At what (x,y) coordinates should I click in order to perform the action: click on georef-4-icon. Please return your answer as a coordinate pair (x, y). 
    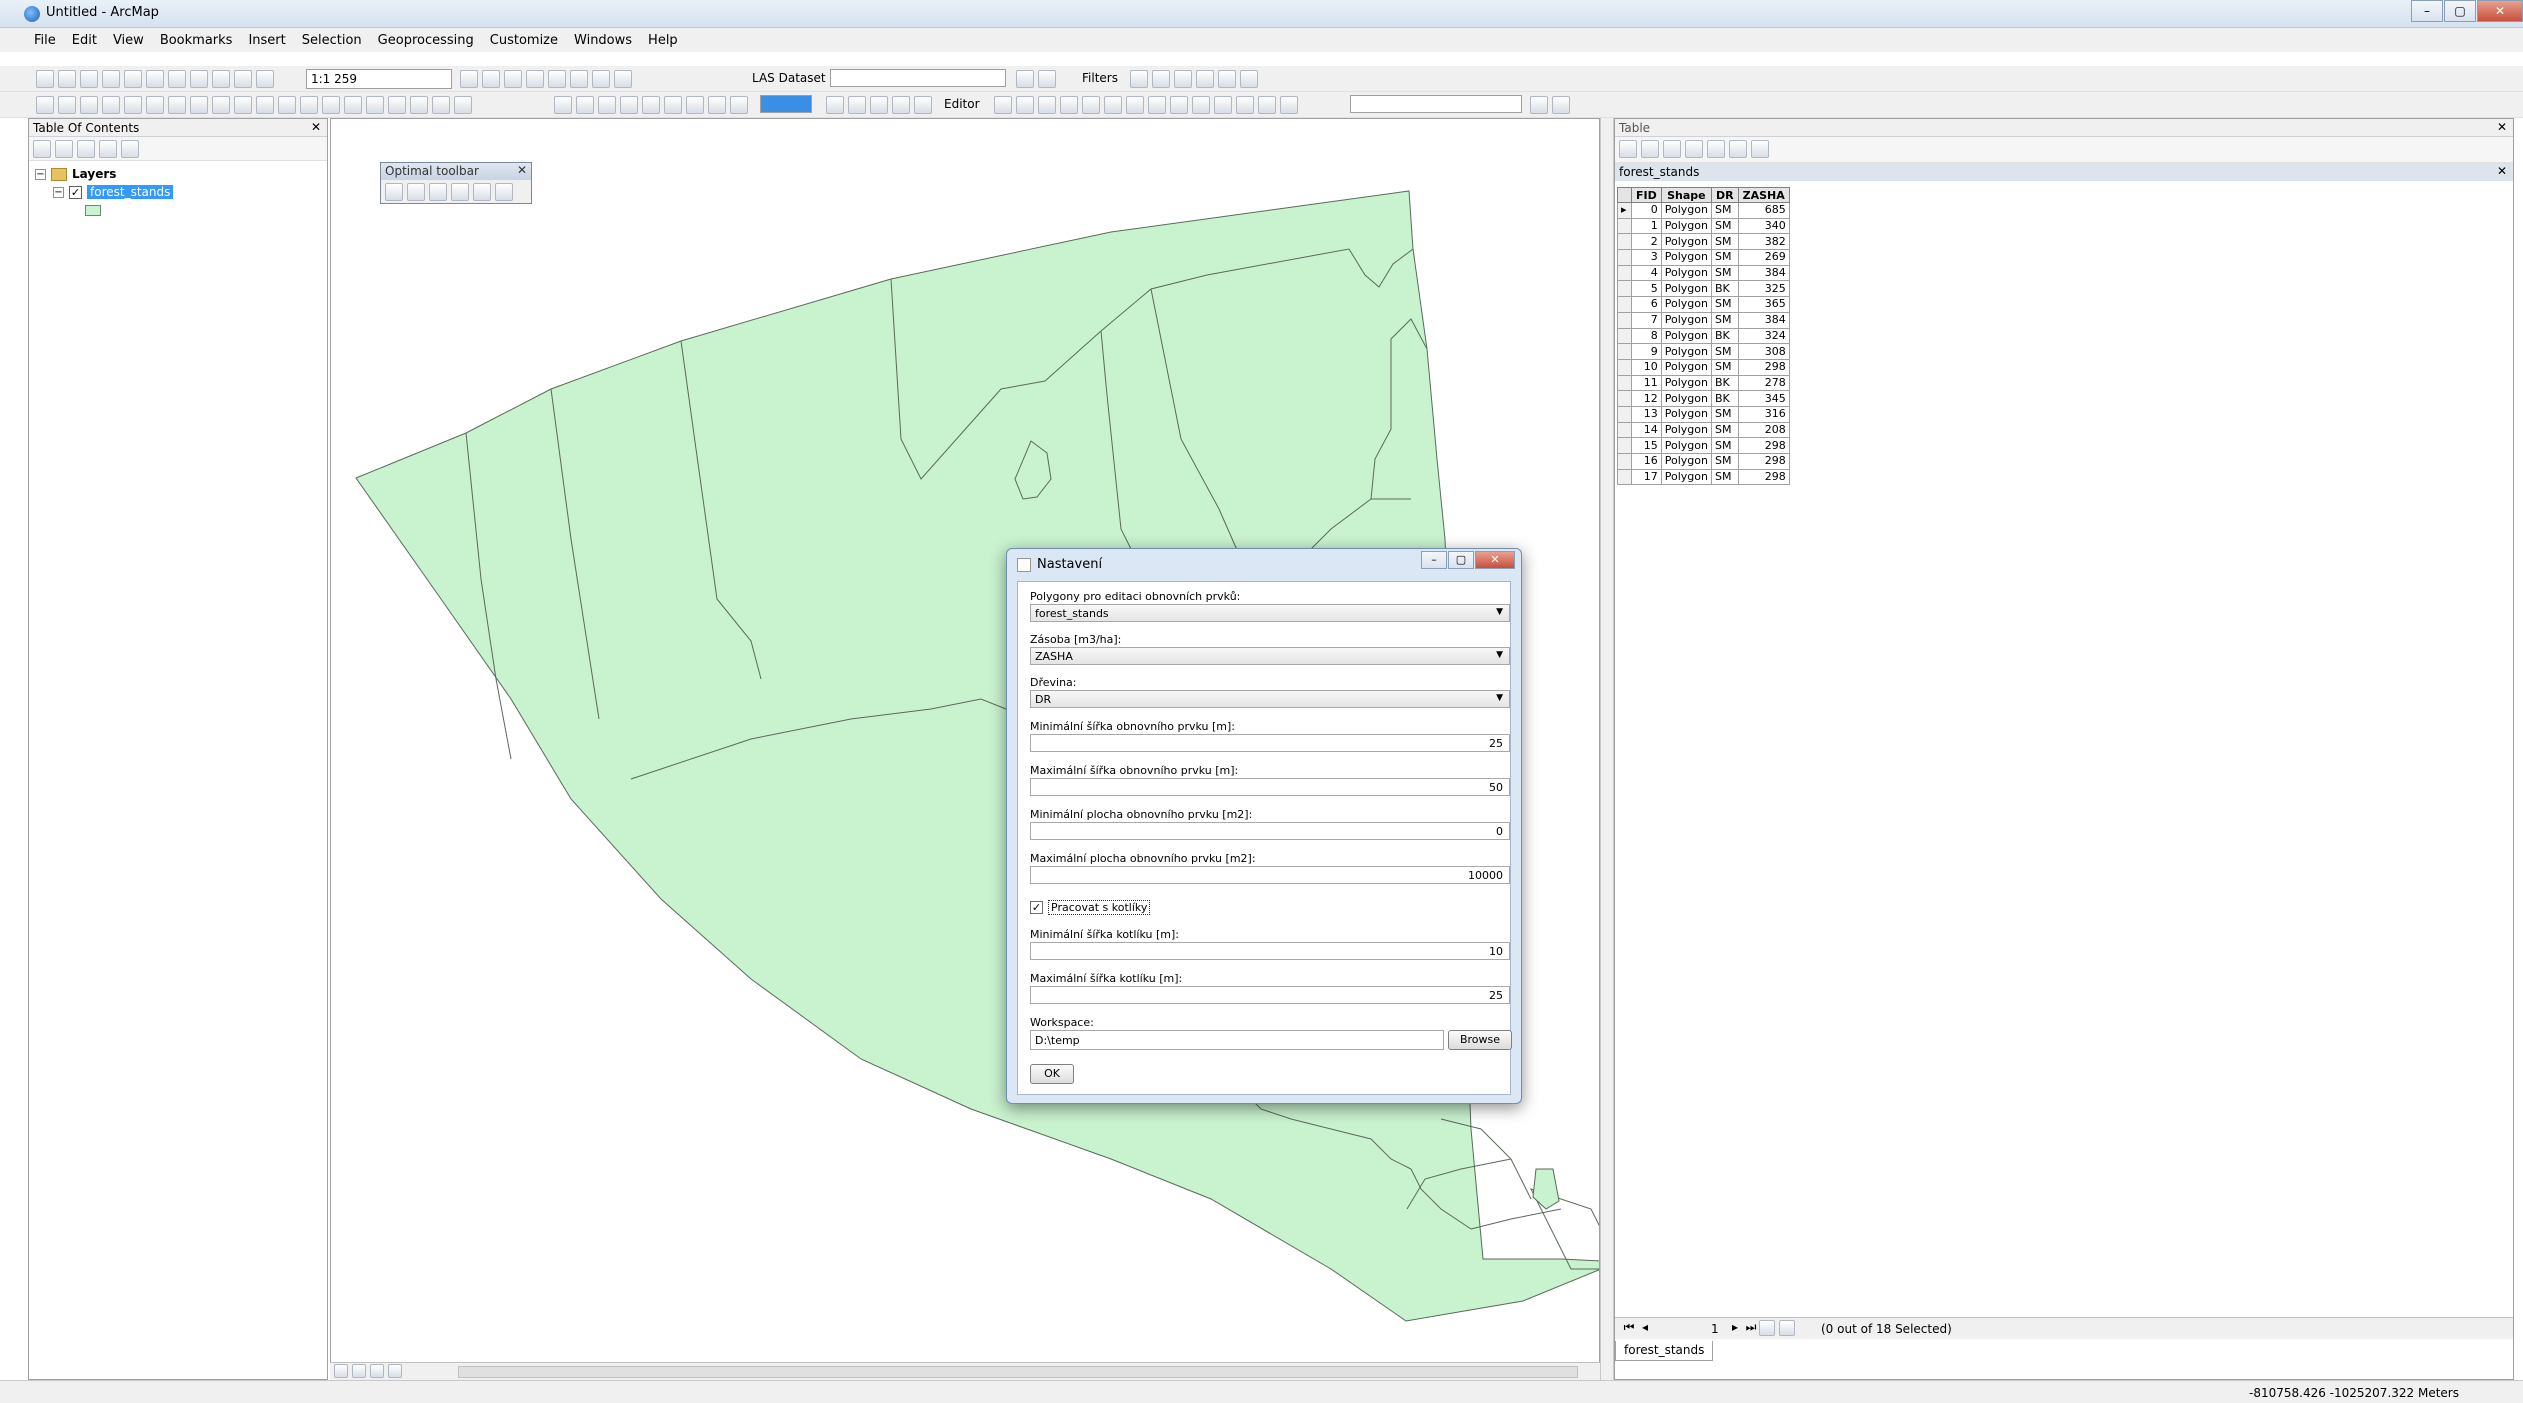
    Looking at the image, I should click on (629, 105).